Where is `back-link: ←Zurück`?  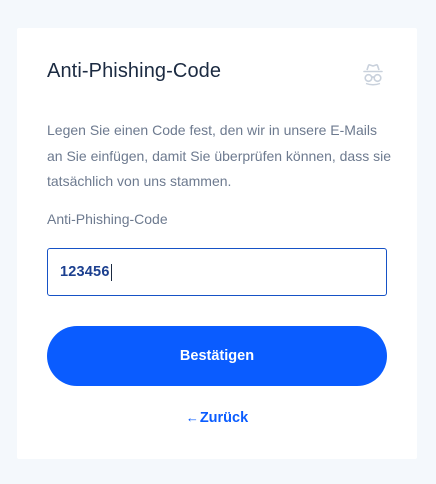
back-link: ←Zurück is located at coordinates (217, 418).